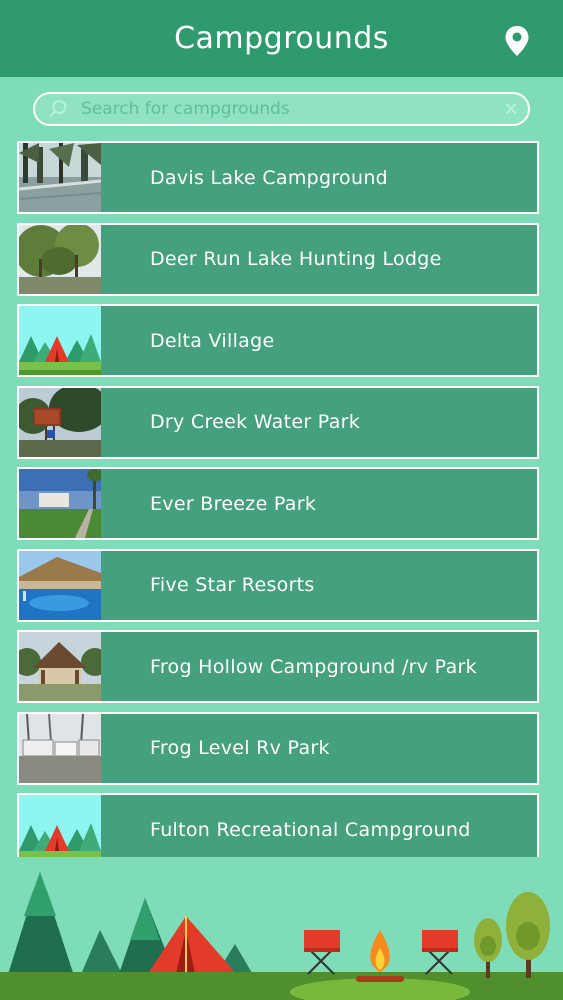 The image size is (563, 1000). What do you see at coordinates (212, 340) in the screenshot?
I see `campground-name: Delta Village` at bounding box center [212, 340].